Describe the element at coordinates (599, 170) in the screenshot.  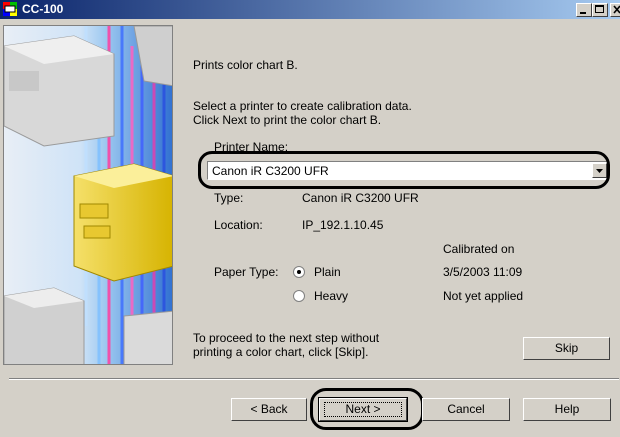
I see `chevron-down-icon` at that location.